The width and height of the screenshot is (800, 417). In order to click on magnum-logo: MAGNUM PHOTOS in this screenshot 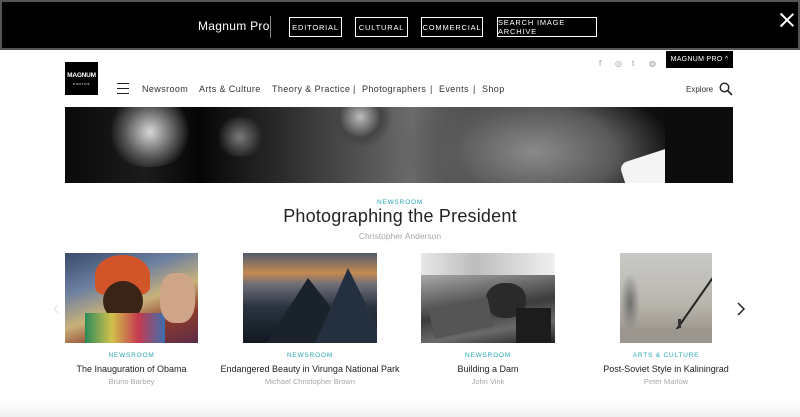, I will do `click(81, 78)`.